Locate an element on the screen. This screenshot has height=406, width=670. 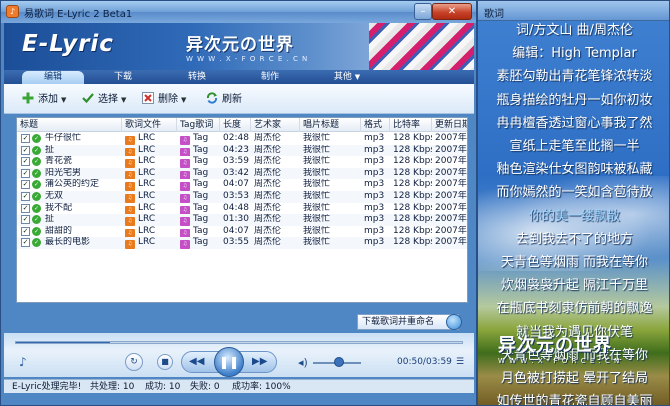
pause-icon: ❚❚ is located at coordinates (229, 362).